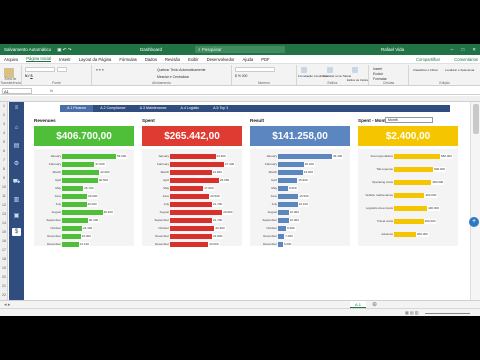 The image size is (480, 360). I want to click on bar-label: July, so click(274, 204).